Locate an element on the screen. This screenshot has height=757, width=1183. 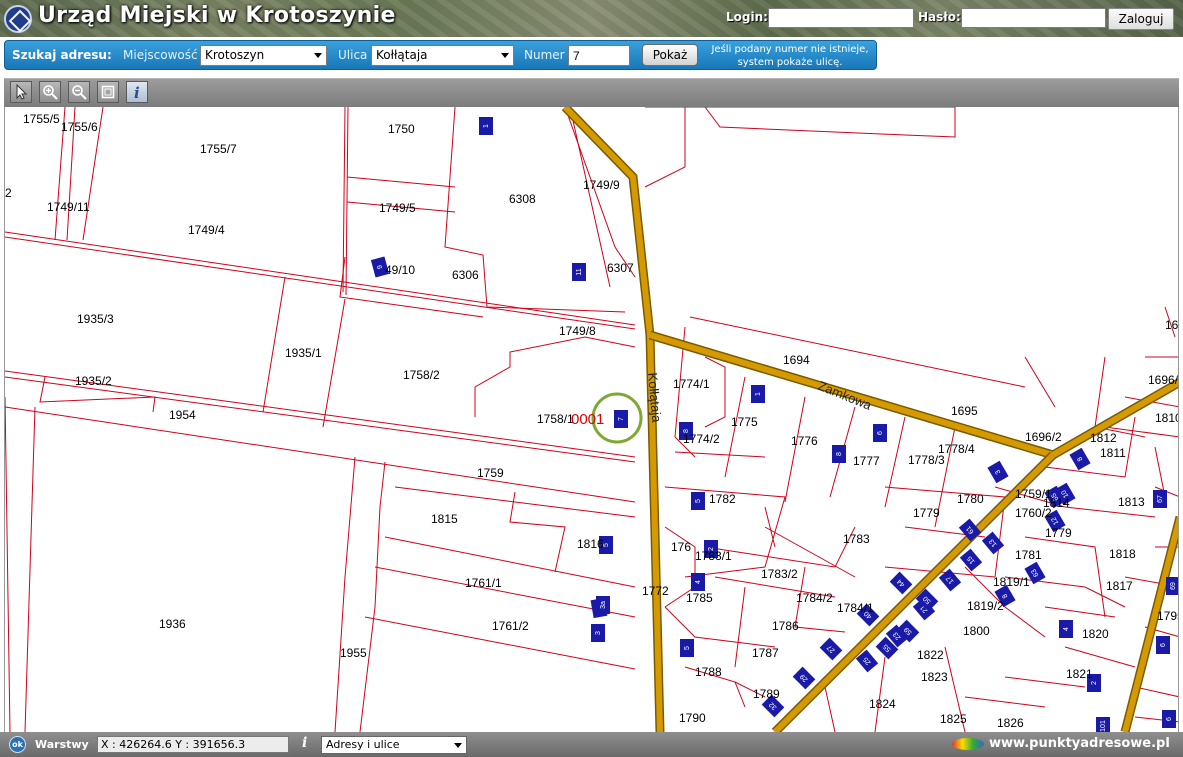
parcel-label: 1696/1 is located at coordinates (1163, 380).